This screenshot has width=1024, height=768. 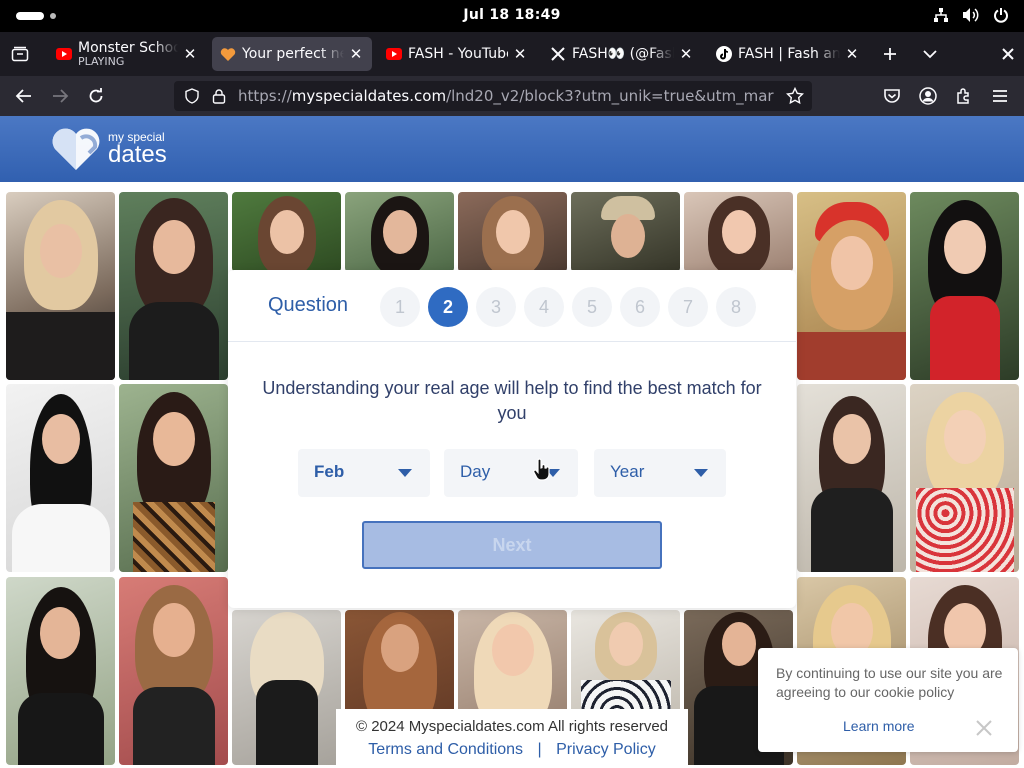 What do you see at coordinates (496, 307) in the screenshot?
I see `step-indicator: 3` at bounding box center [496, 307].